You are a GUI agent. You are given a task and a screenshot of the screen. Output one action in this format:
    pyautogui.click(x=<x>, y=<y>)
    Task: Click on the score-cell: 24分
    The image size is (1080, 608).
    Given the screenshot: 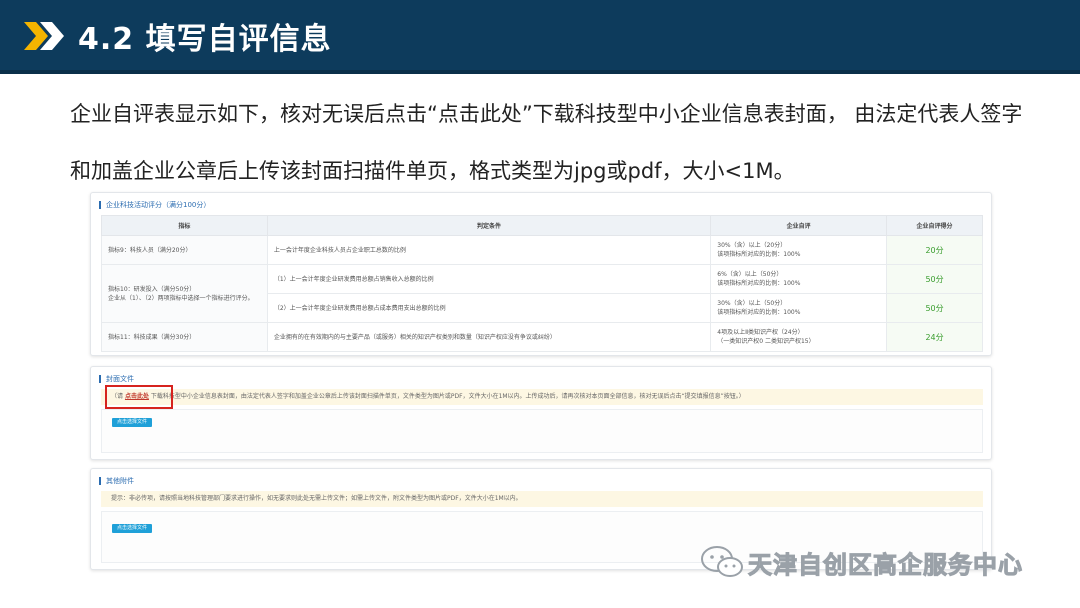 What is the action you would take?
    pyautogui.click(x=934, y=337)
    